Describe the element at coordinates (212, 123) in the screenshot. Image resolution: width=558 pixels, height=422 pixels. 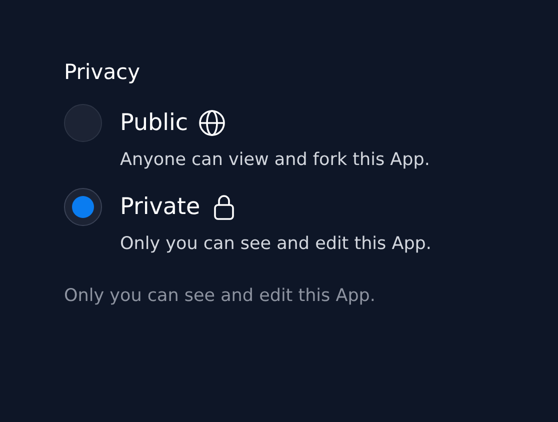
I see `globe-icon` at that location.